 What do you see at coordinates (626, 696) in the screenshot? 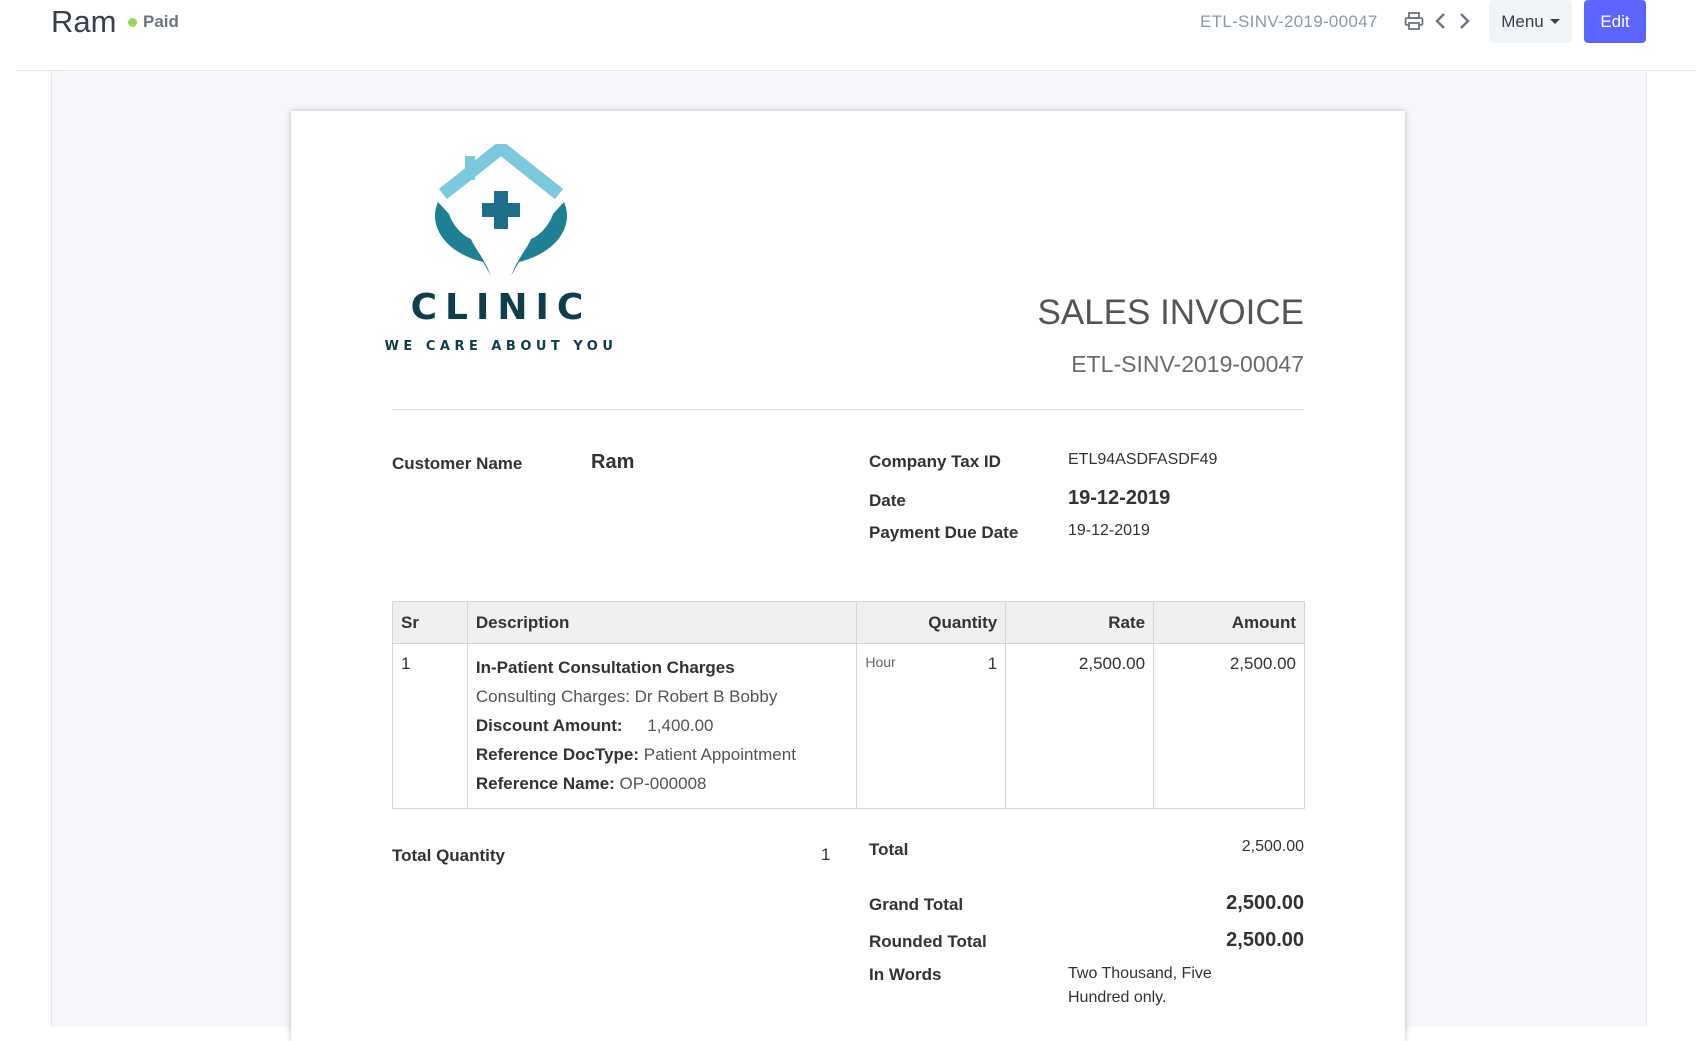
I see `item-description: Consulting Charges: Dr Robert B Bobby` at bounding box center [626, 696].